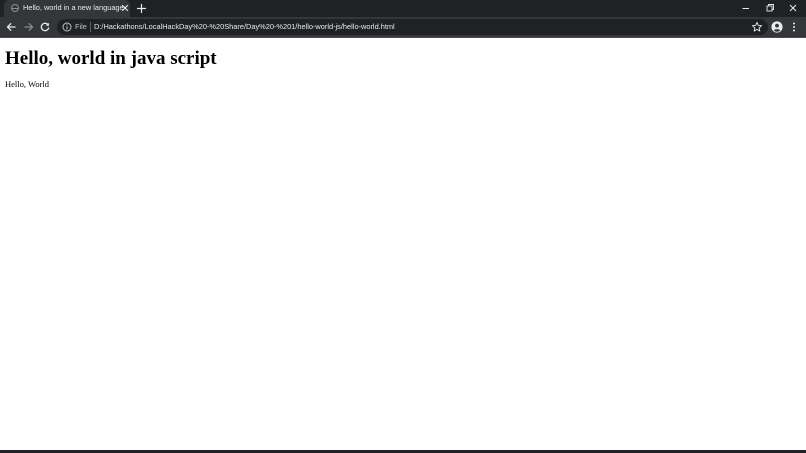  Describe the element at coordinates (27, 84) in the screenshot. I see `page-body-text: Hello, World` at that location.